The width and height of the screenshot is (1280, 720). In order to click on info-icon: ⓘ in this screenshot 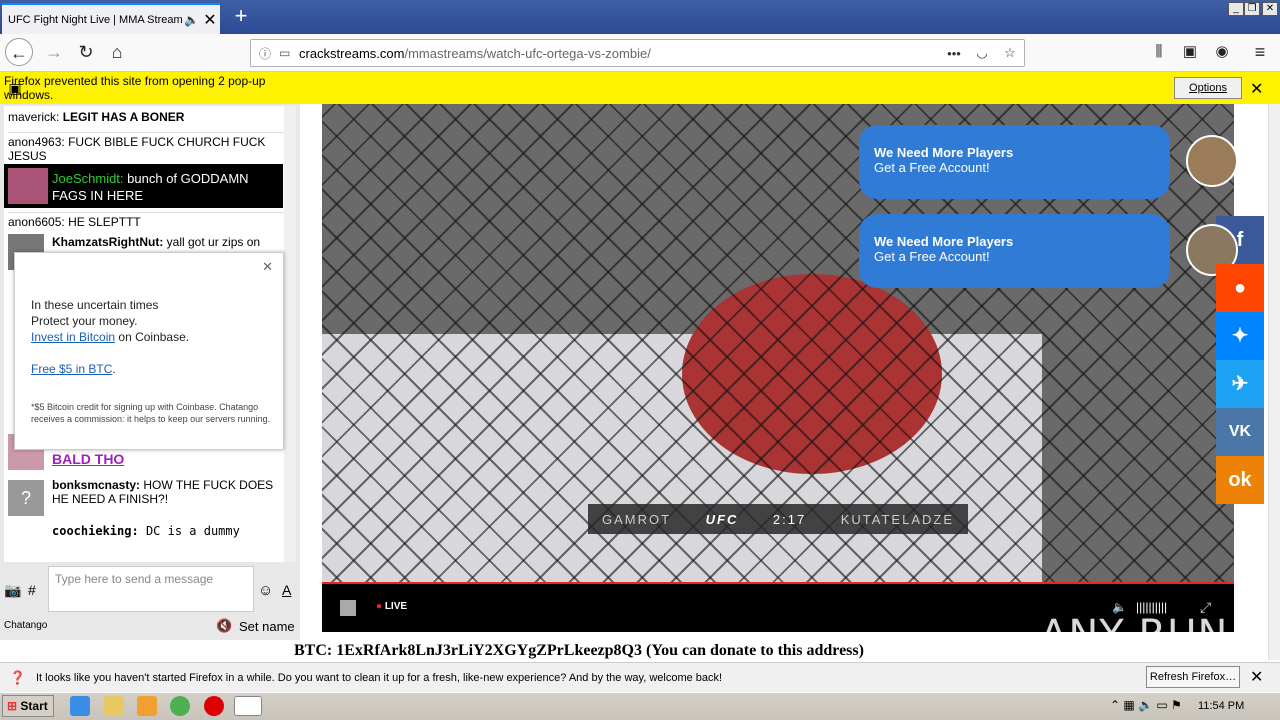, I will do `click(269, 53)`.